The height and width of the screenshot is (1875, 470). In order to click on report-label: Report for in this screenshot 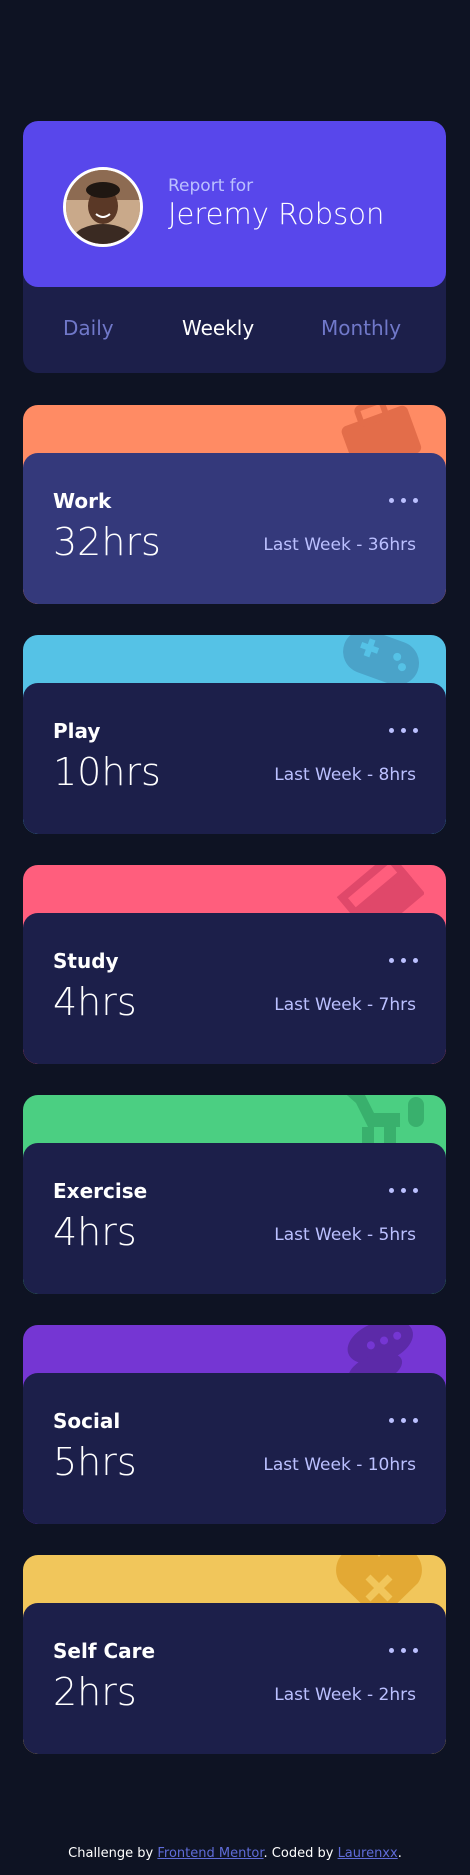, I will do `click(211, 186)`.